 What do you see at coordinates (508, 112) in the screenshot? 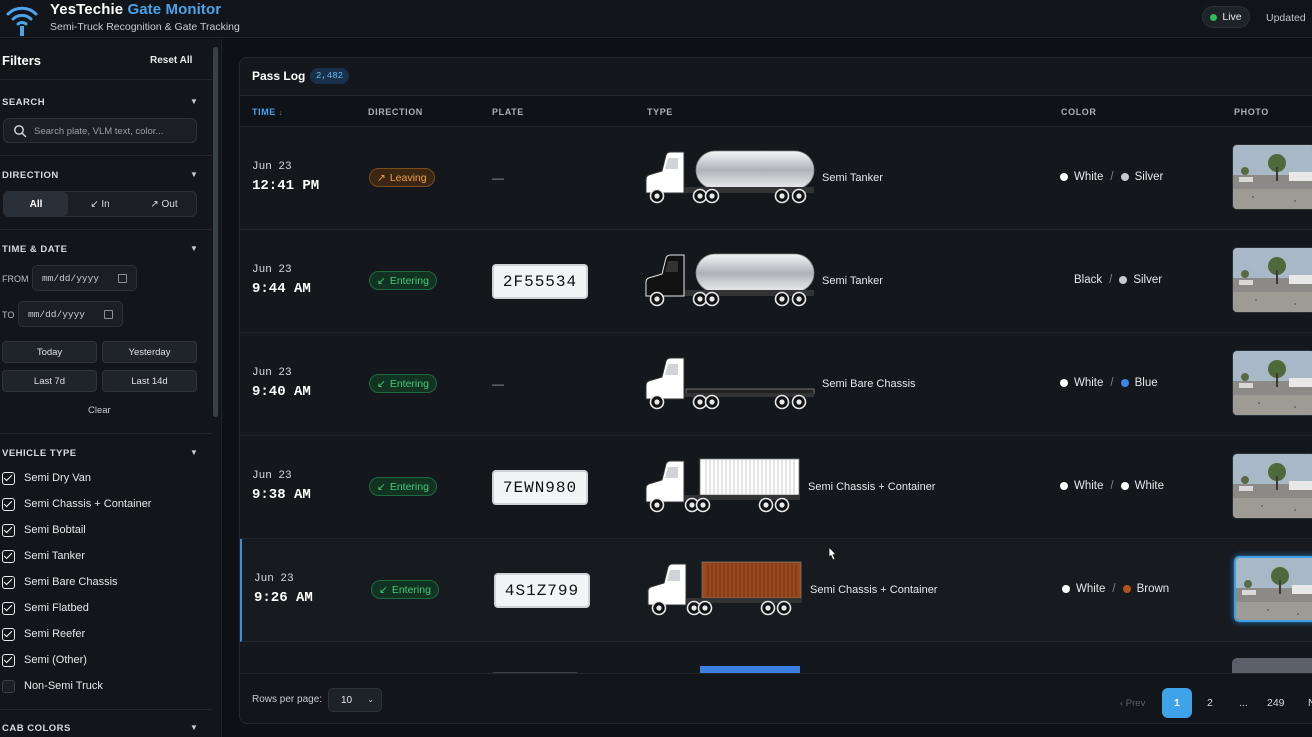
I see `col-plate-header: PLATE` at bounding box center [508, 112].